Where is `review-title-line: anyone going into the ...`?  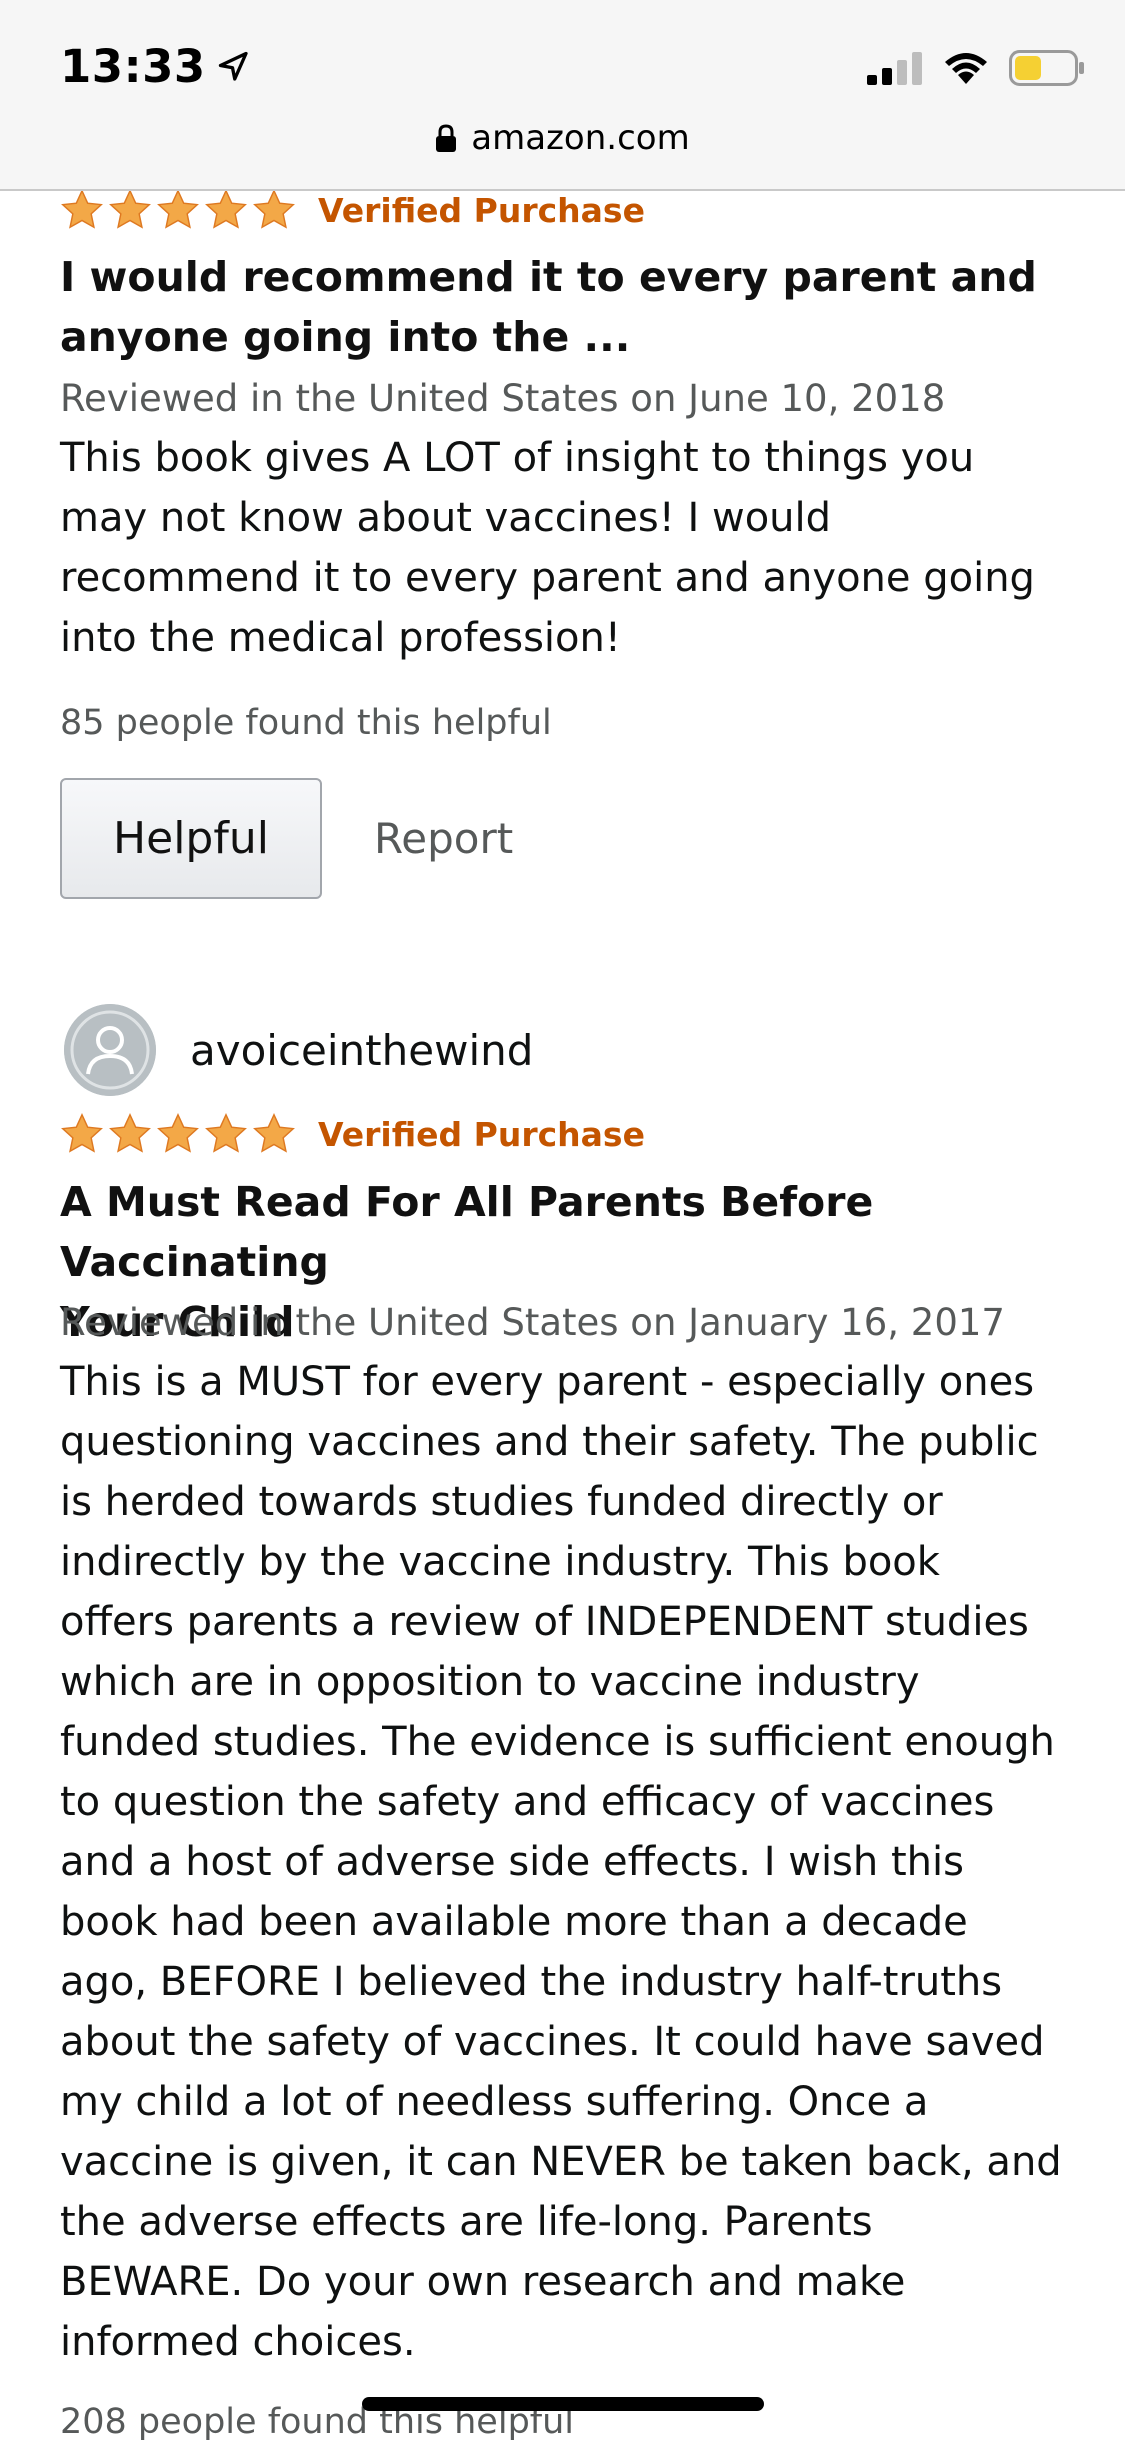 review-title-line: anyone going into the ... is located at coordinates (345, 337).